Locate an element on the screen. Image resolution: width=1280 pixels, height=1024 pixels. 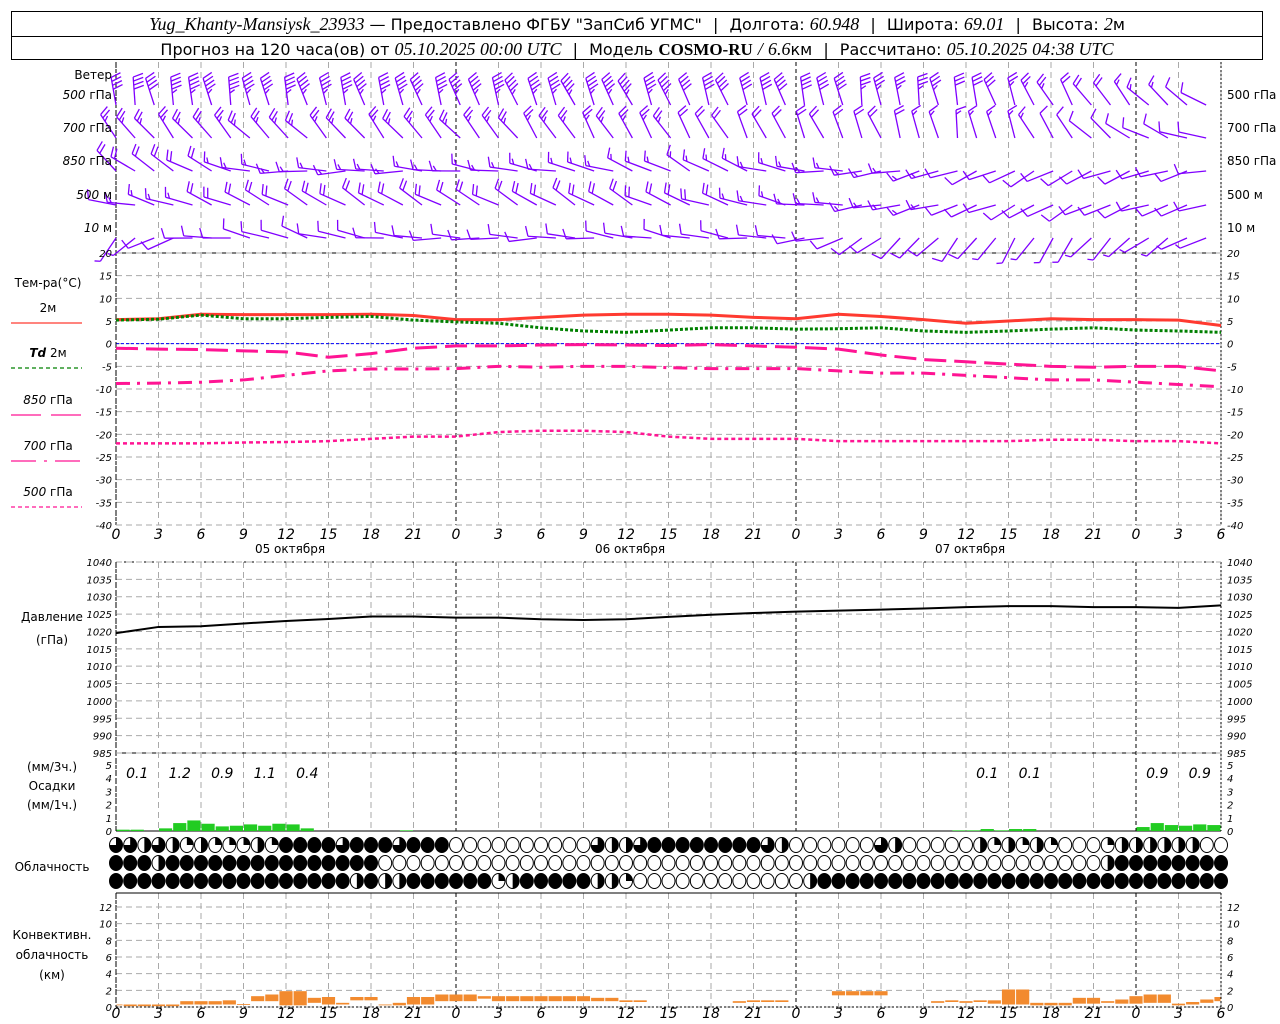
conv-axis-label: Конвективн. is located at coordinates (52, 935).